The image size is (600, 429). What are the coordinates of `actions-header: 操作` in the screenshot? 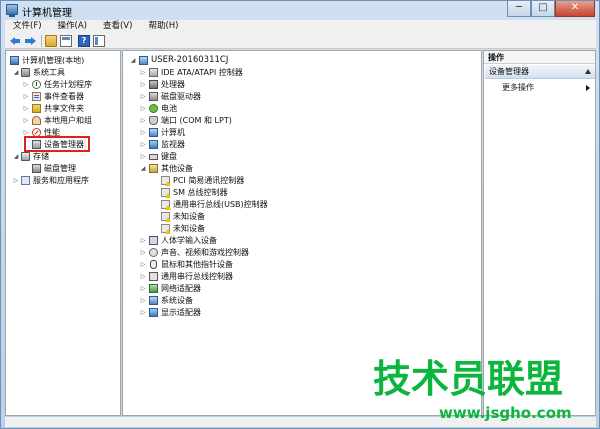 It's located at (539, 57).